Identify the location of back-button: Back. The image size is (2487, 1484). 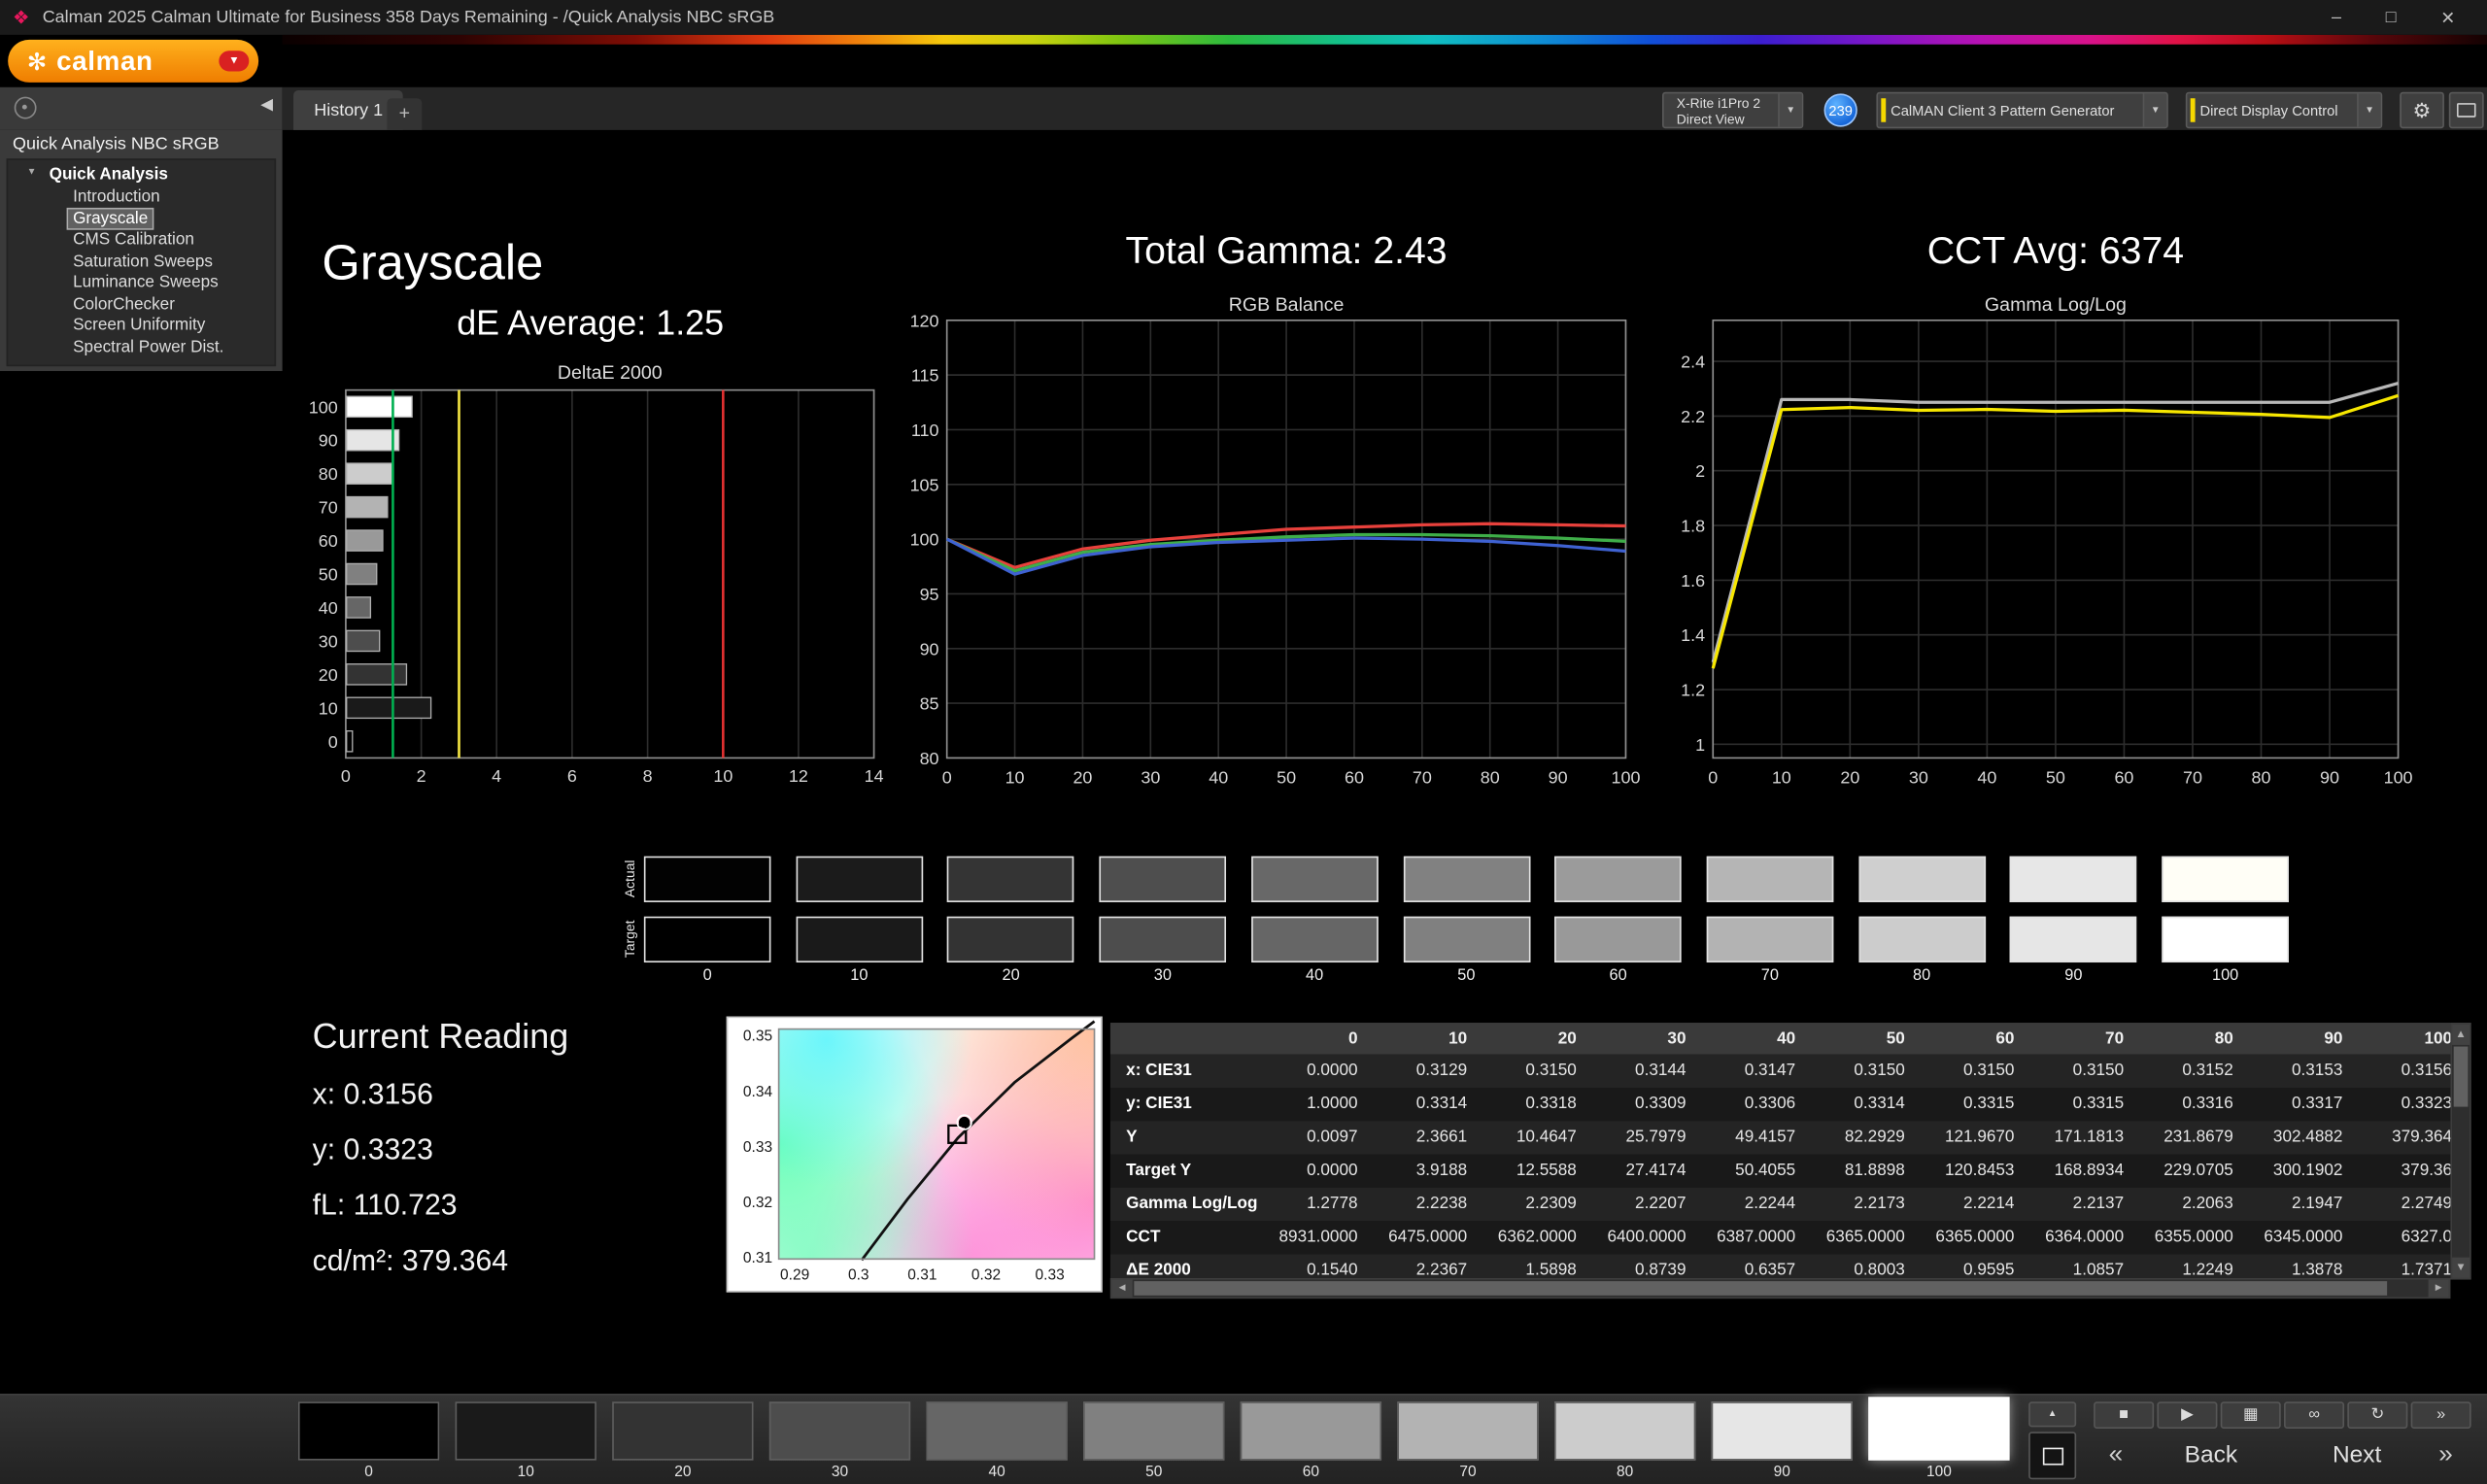
(2211, 1455).